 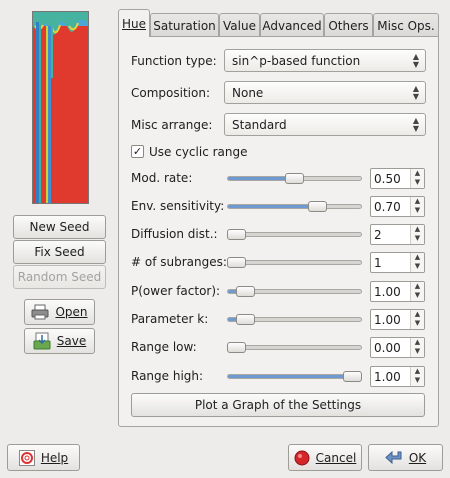 What do you see at coordinates (405, 457) in the screenshot?
I see `ok-button: OK` at bounding box center [405, 457].